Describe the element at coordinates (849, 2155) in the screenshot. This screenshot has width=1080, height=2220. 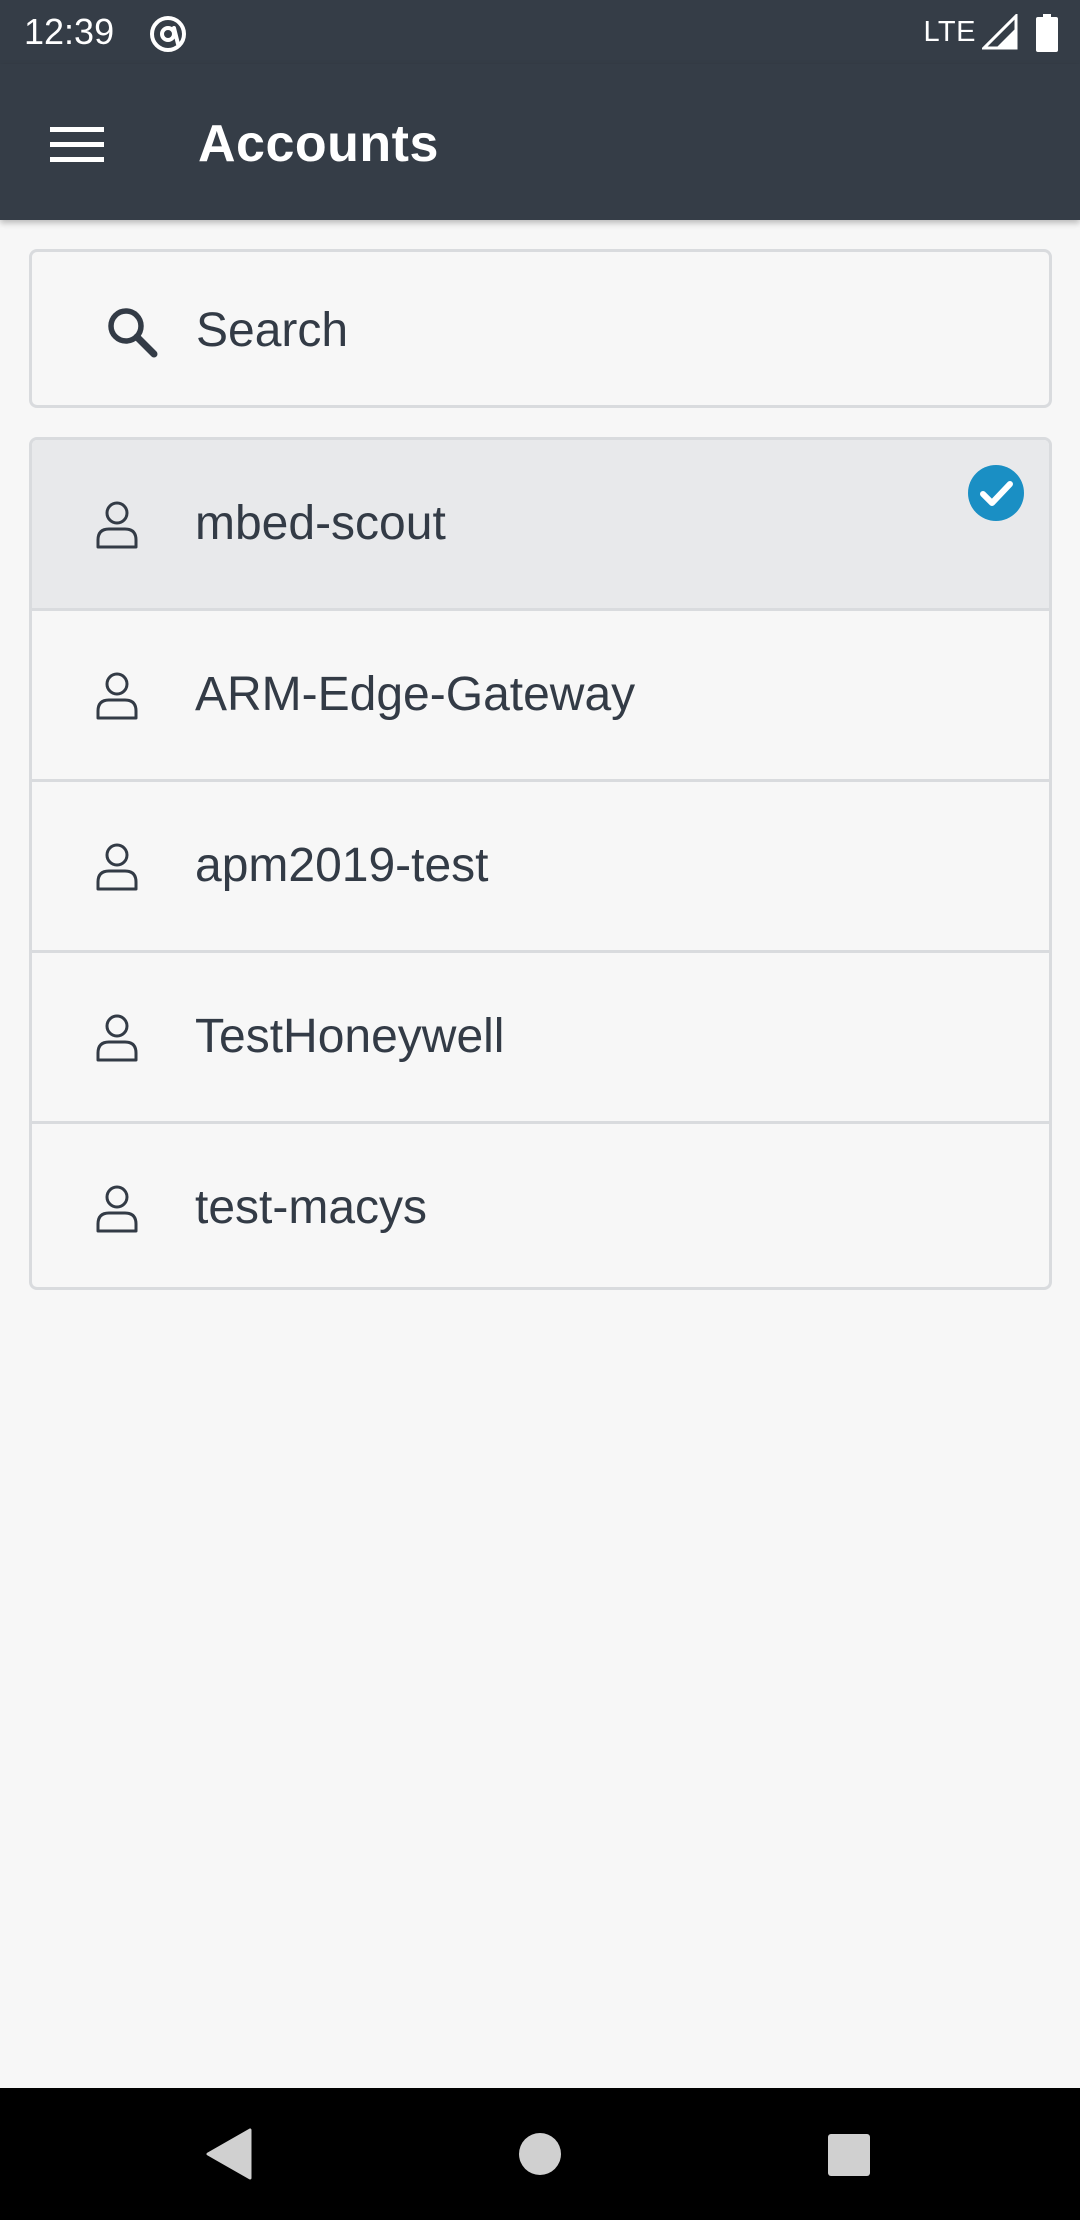
I see `recents-square-icon` at that location.